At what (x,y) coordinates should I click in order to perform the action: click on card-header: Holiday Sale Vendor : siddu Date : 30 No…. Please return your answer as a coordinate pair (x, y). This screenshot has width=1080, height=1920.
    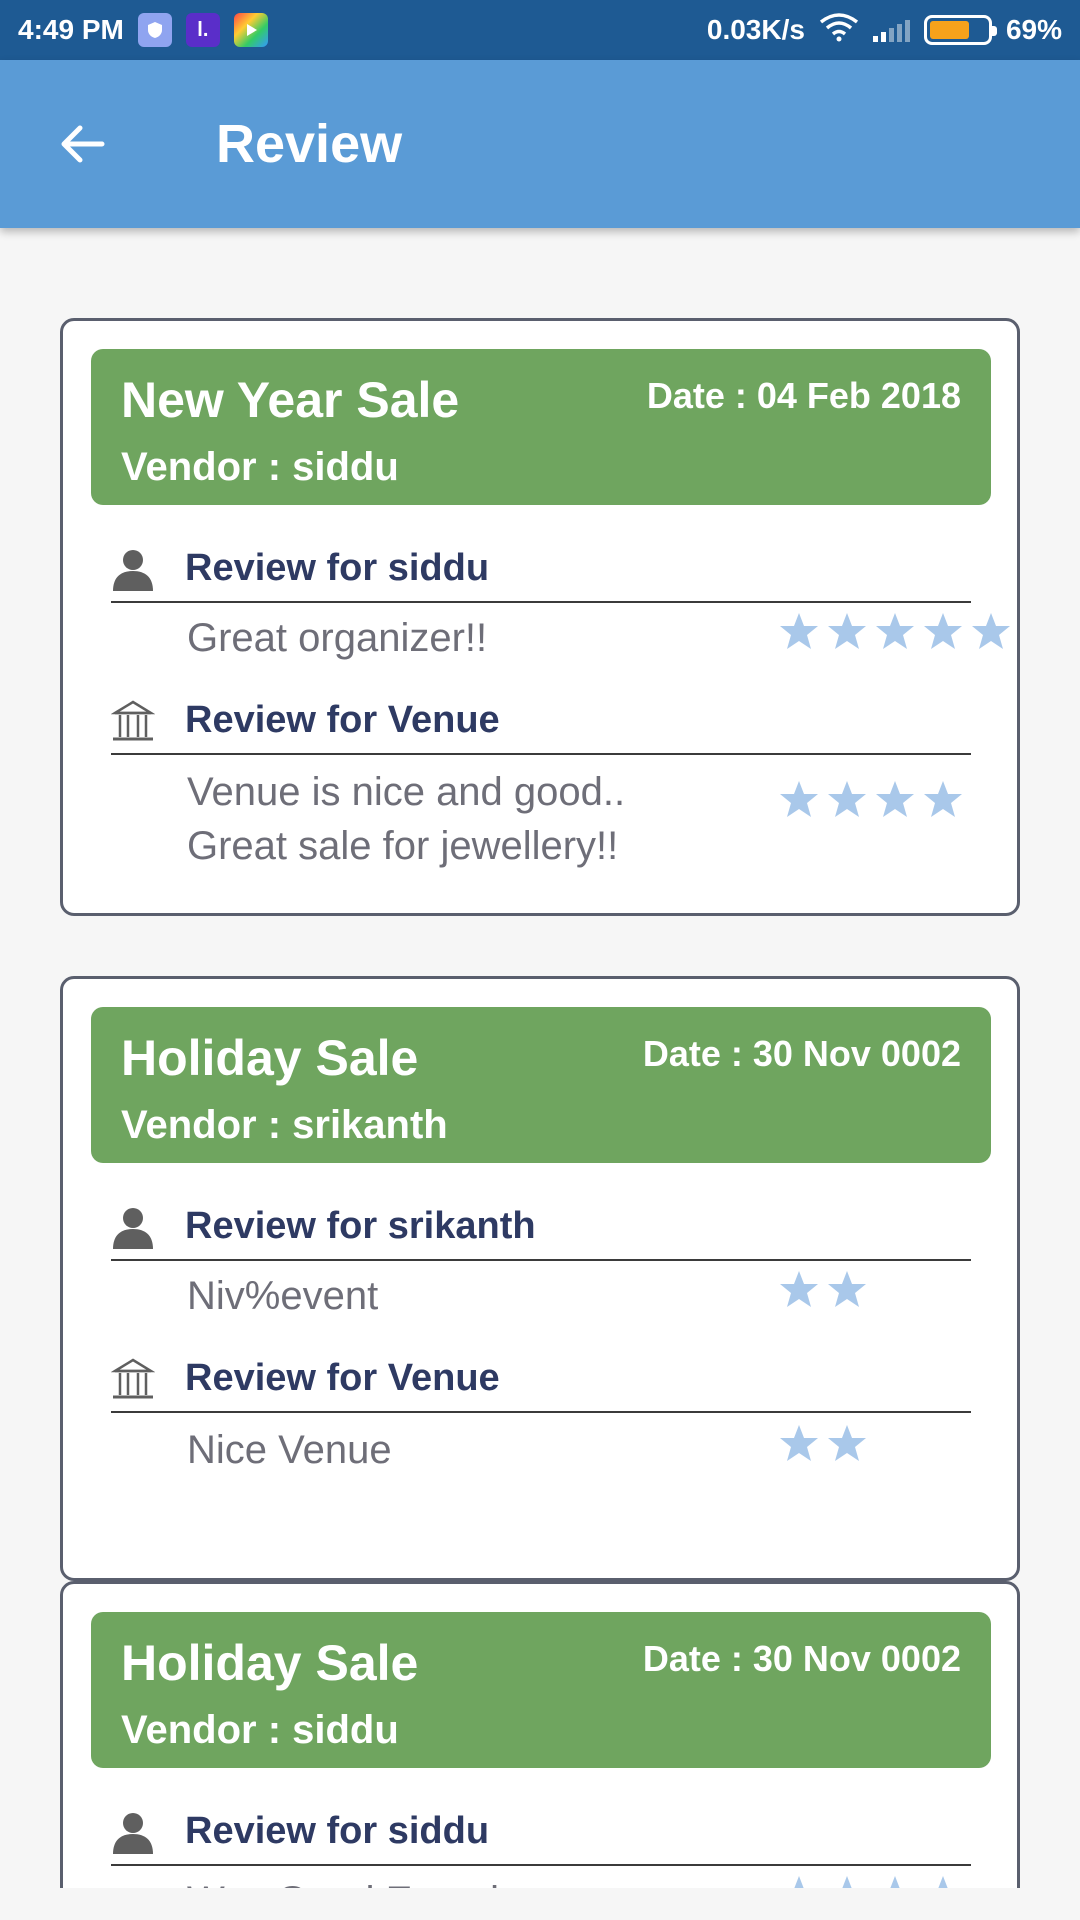
    Looking at the image, I should click on (541, 1690).